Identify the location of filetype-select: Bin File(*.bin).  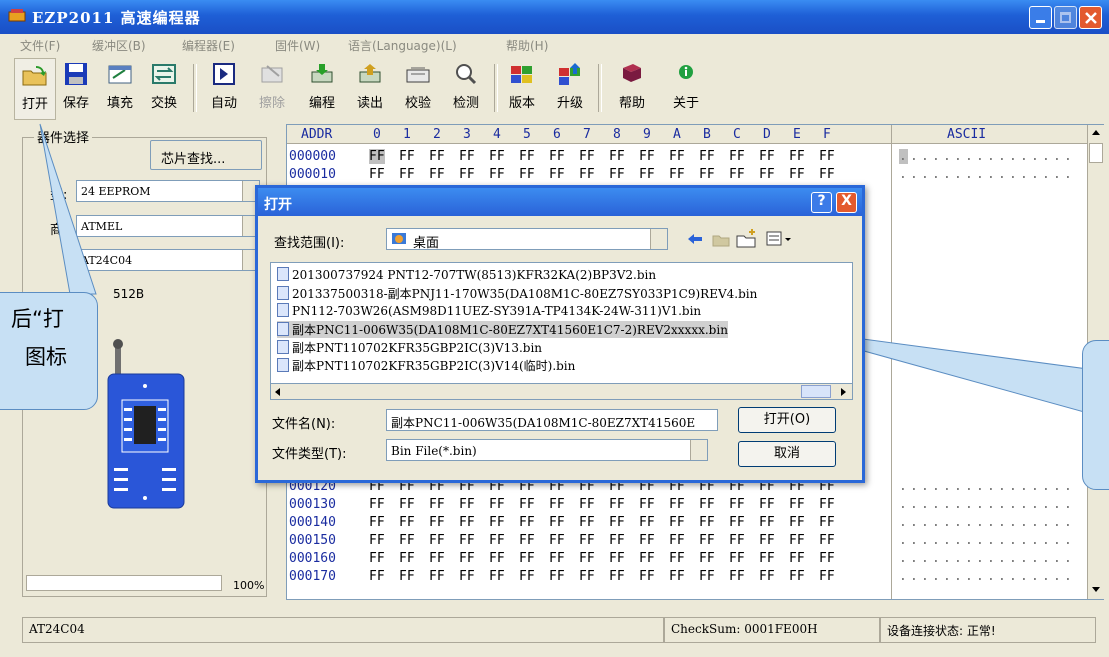
(547, 450).